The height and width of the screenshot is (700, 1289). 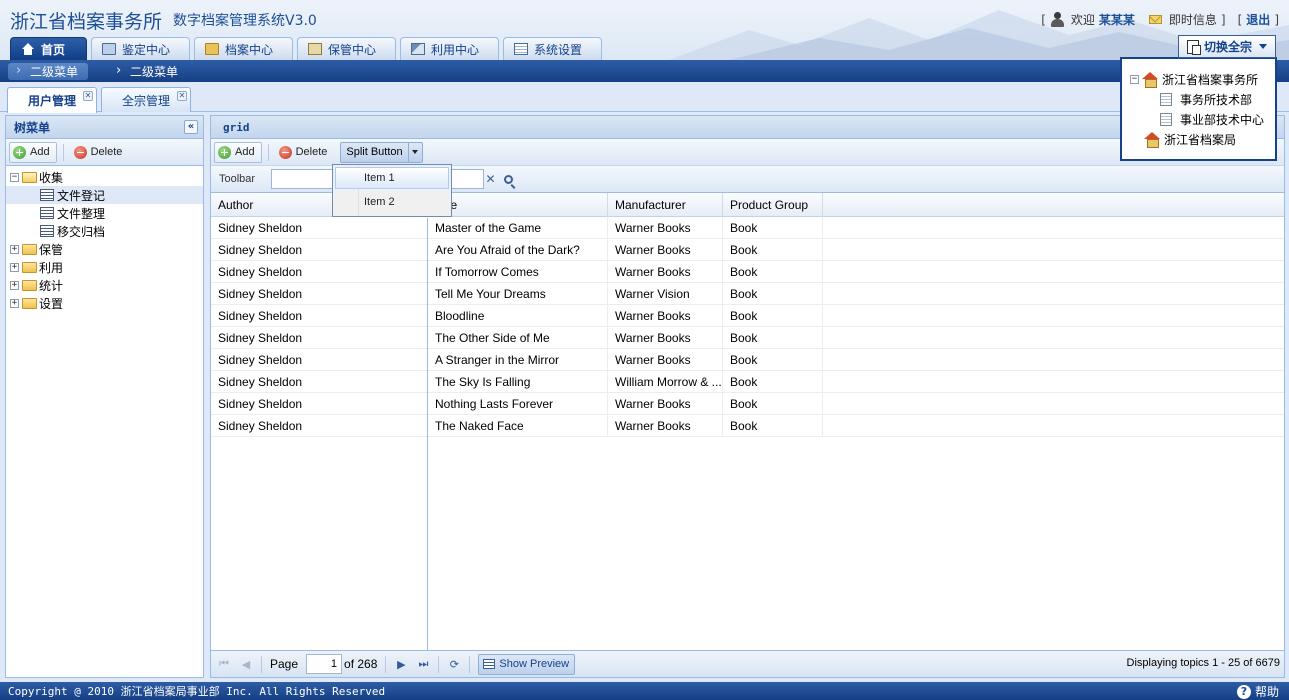 I want to click on first-page-icon: ⏮, so click(x=224, y=664).